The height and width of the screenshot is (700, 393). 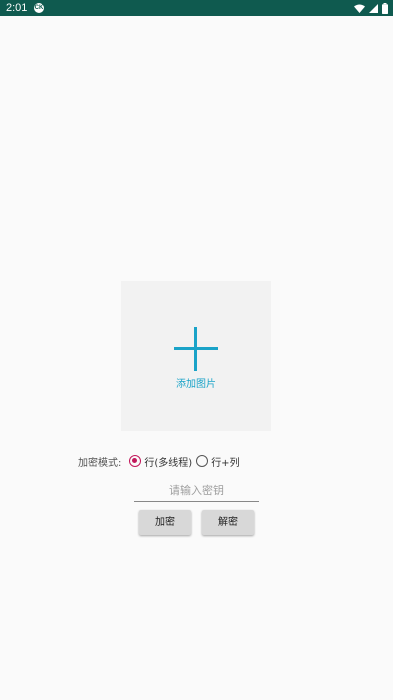 I want to click on add-image-label: 添加图片, so click(x=196, y=384).